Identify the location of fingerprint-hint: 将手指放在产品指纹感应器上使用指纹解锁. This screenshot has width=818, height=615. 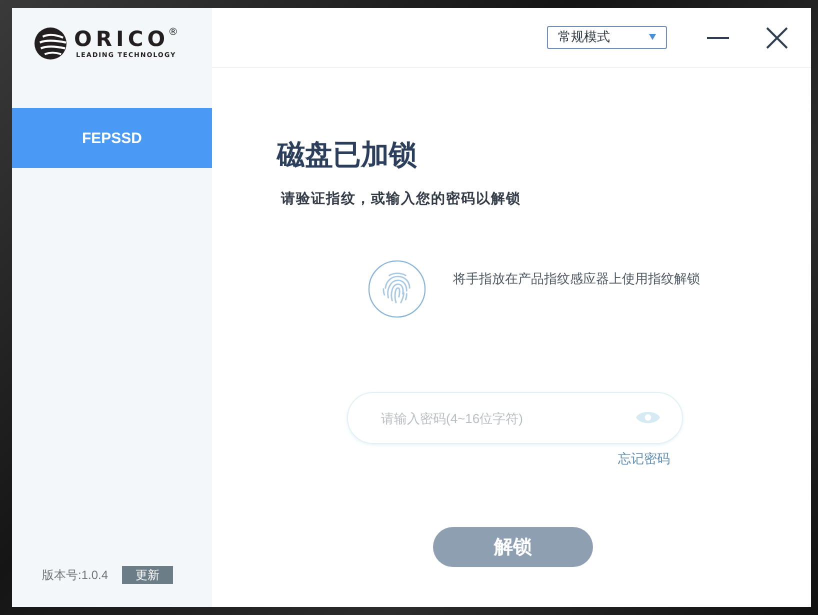
(576, 279).